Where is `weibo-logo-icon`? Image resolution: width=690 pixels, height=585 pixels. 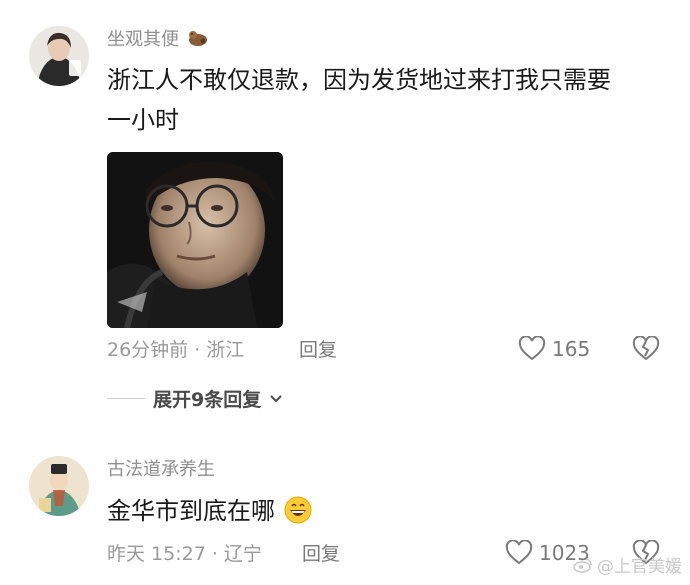
weibo-logo-icon is located at coordinates (582, 565).